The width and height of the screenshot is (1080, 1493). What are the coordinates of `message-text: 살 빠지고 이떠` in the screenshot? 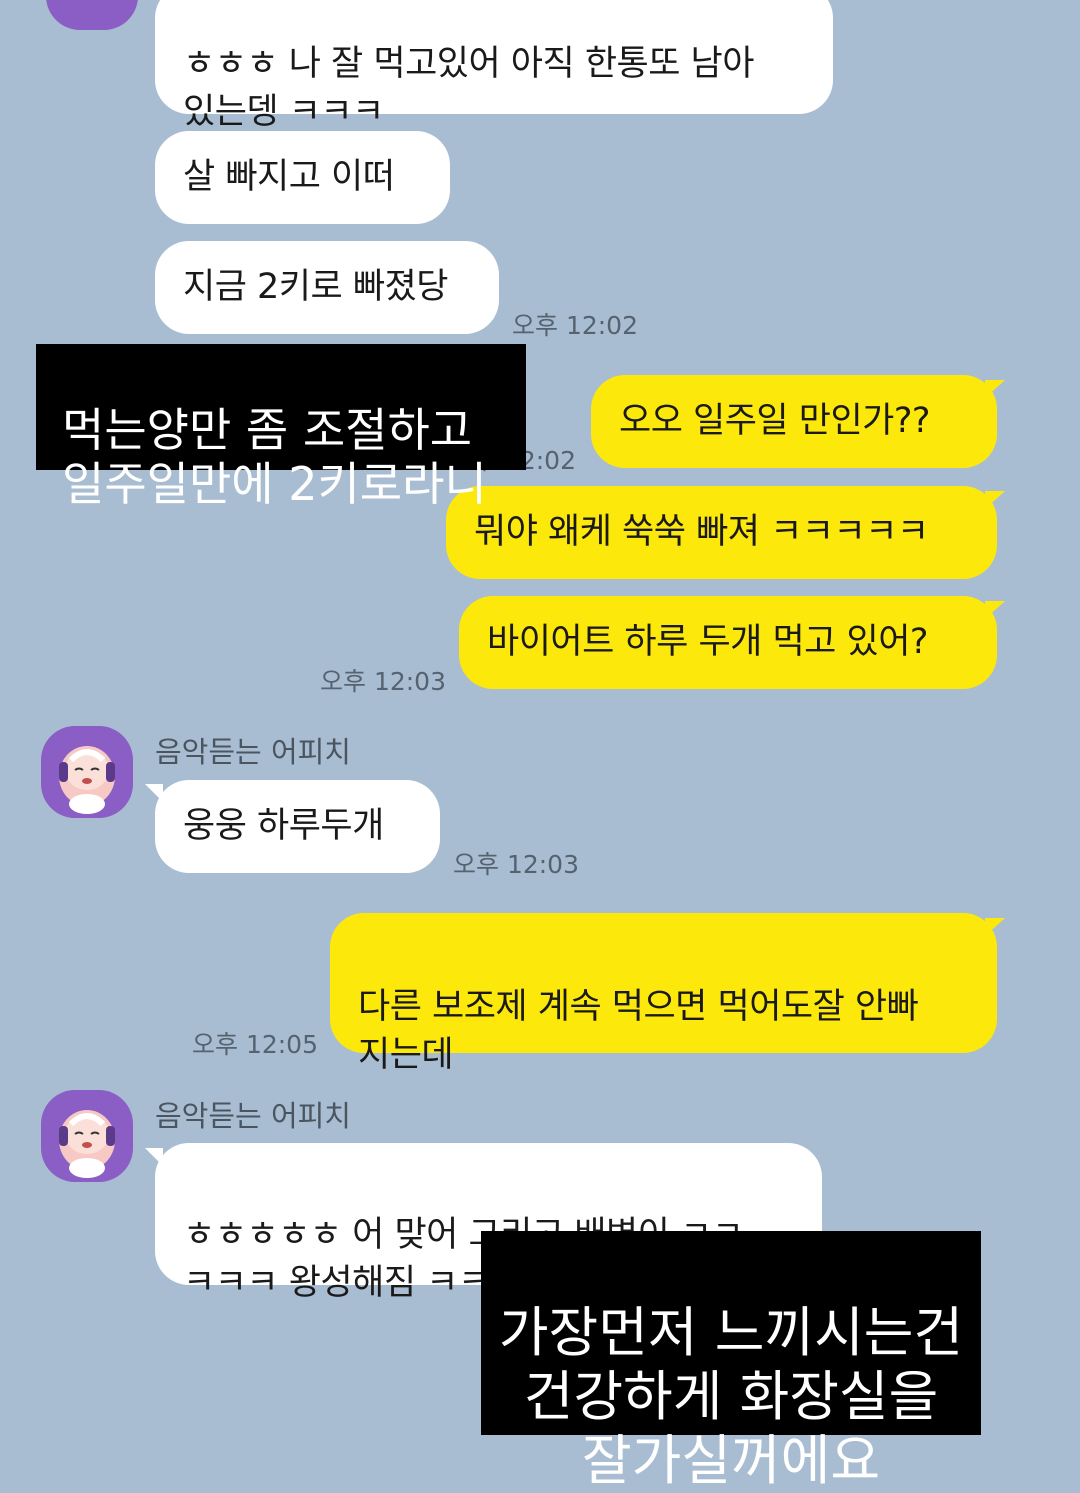 It's located at (289, 177).